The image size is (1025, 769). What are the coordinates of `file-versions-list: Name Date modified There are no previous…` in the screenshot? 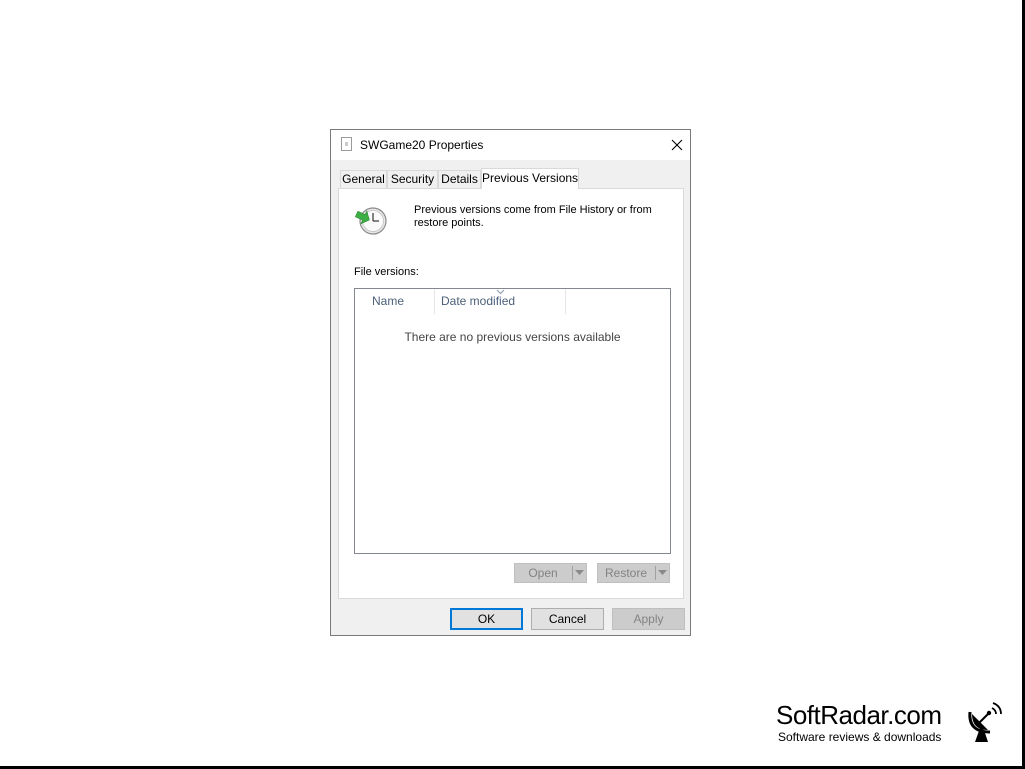 It's located at (512, 421).